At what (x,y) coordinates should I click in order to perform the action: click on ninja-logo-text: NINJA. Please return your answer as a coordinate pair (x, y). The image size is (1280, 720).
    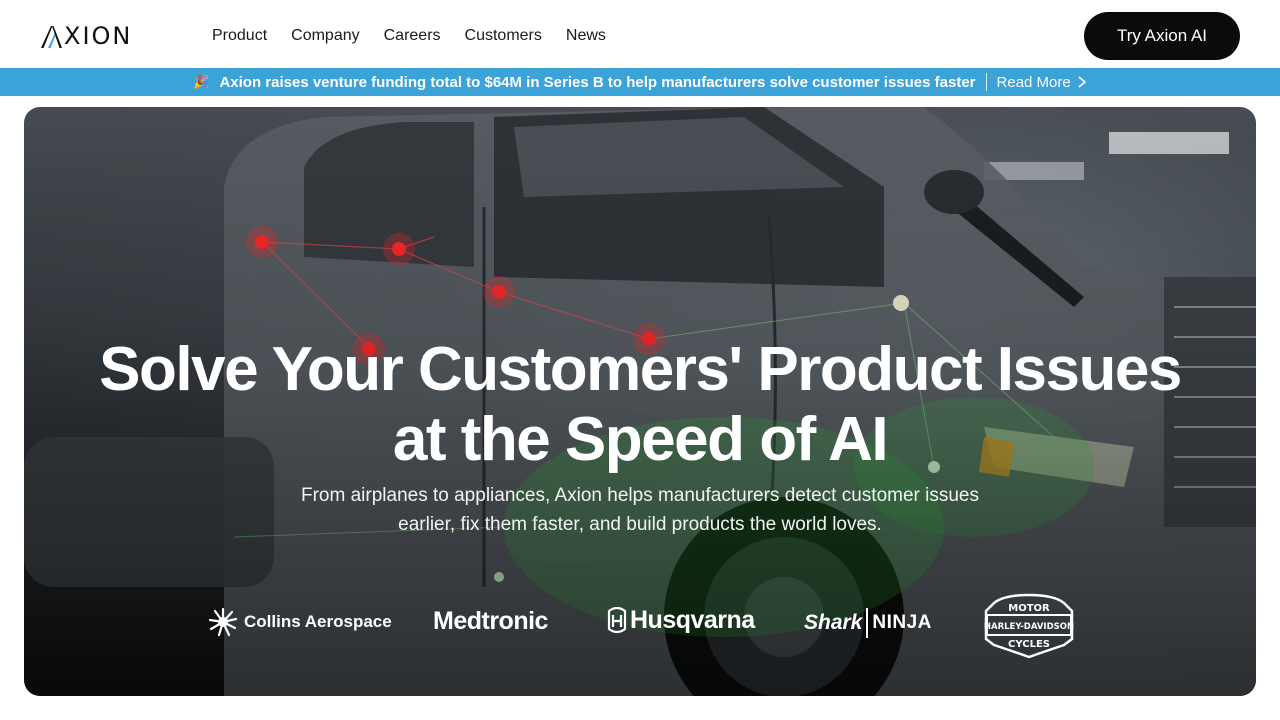
    Looking at the image, I should click on (902, 622).